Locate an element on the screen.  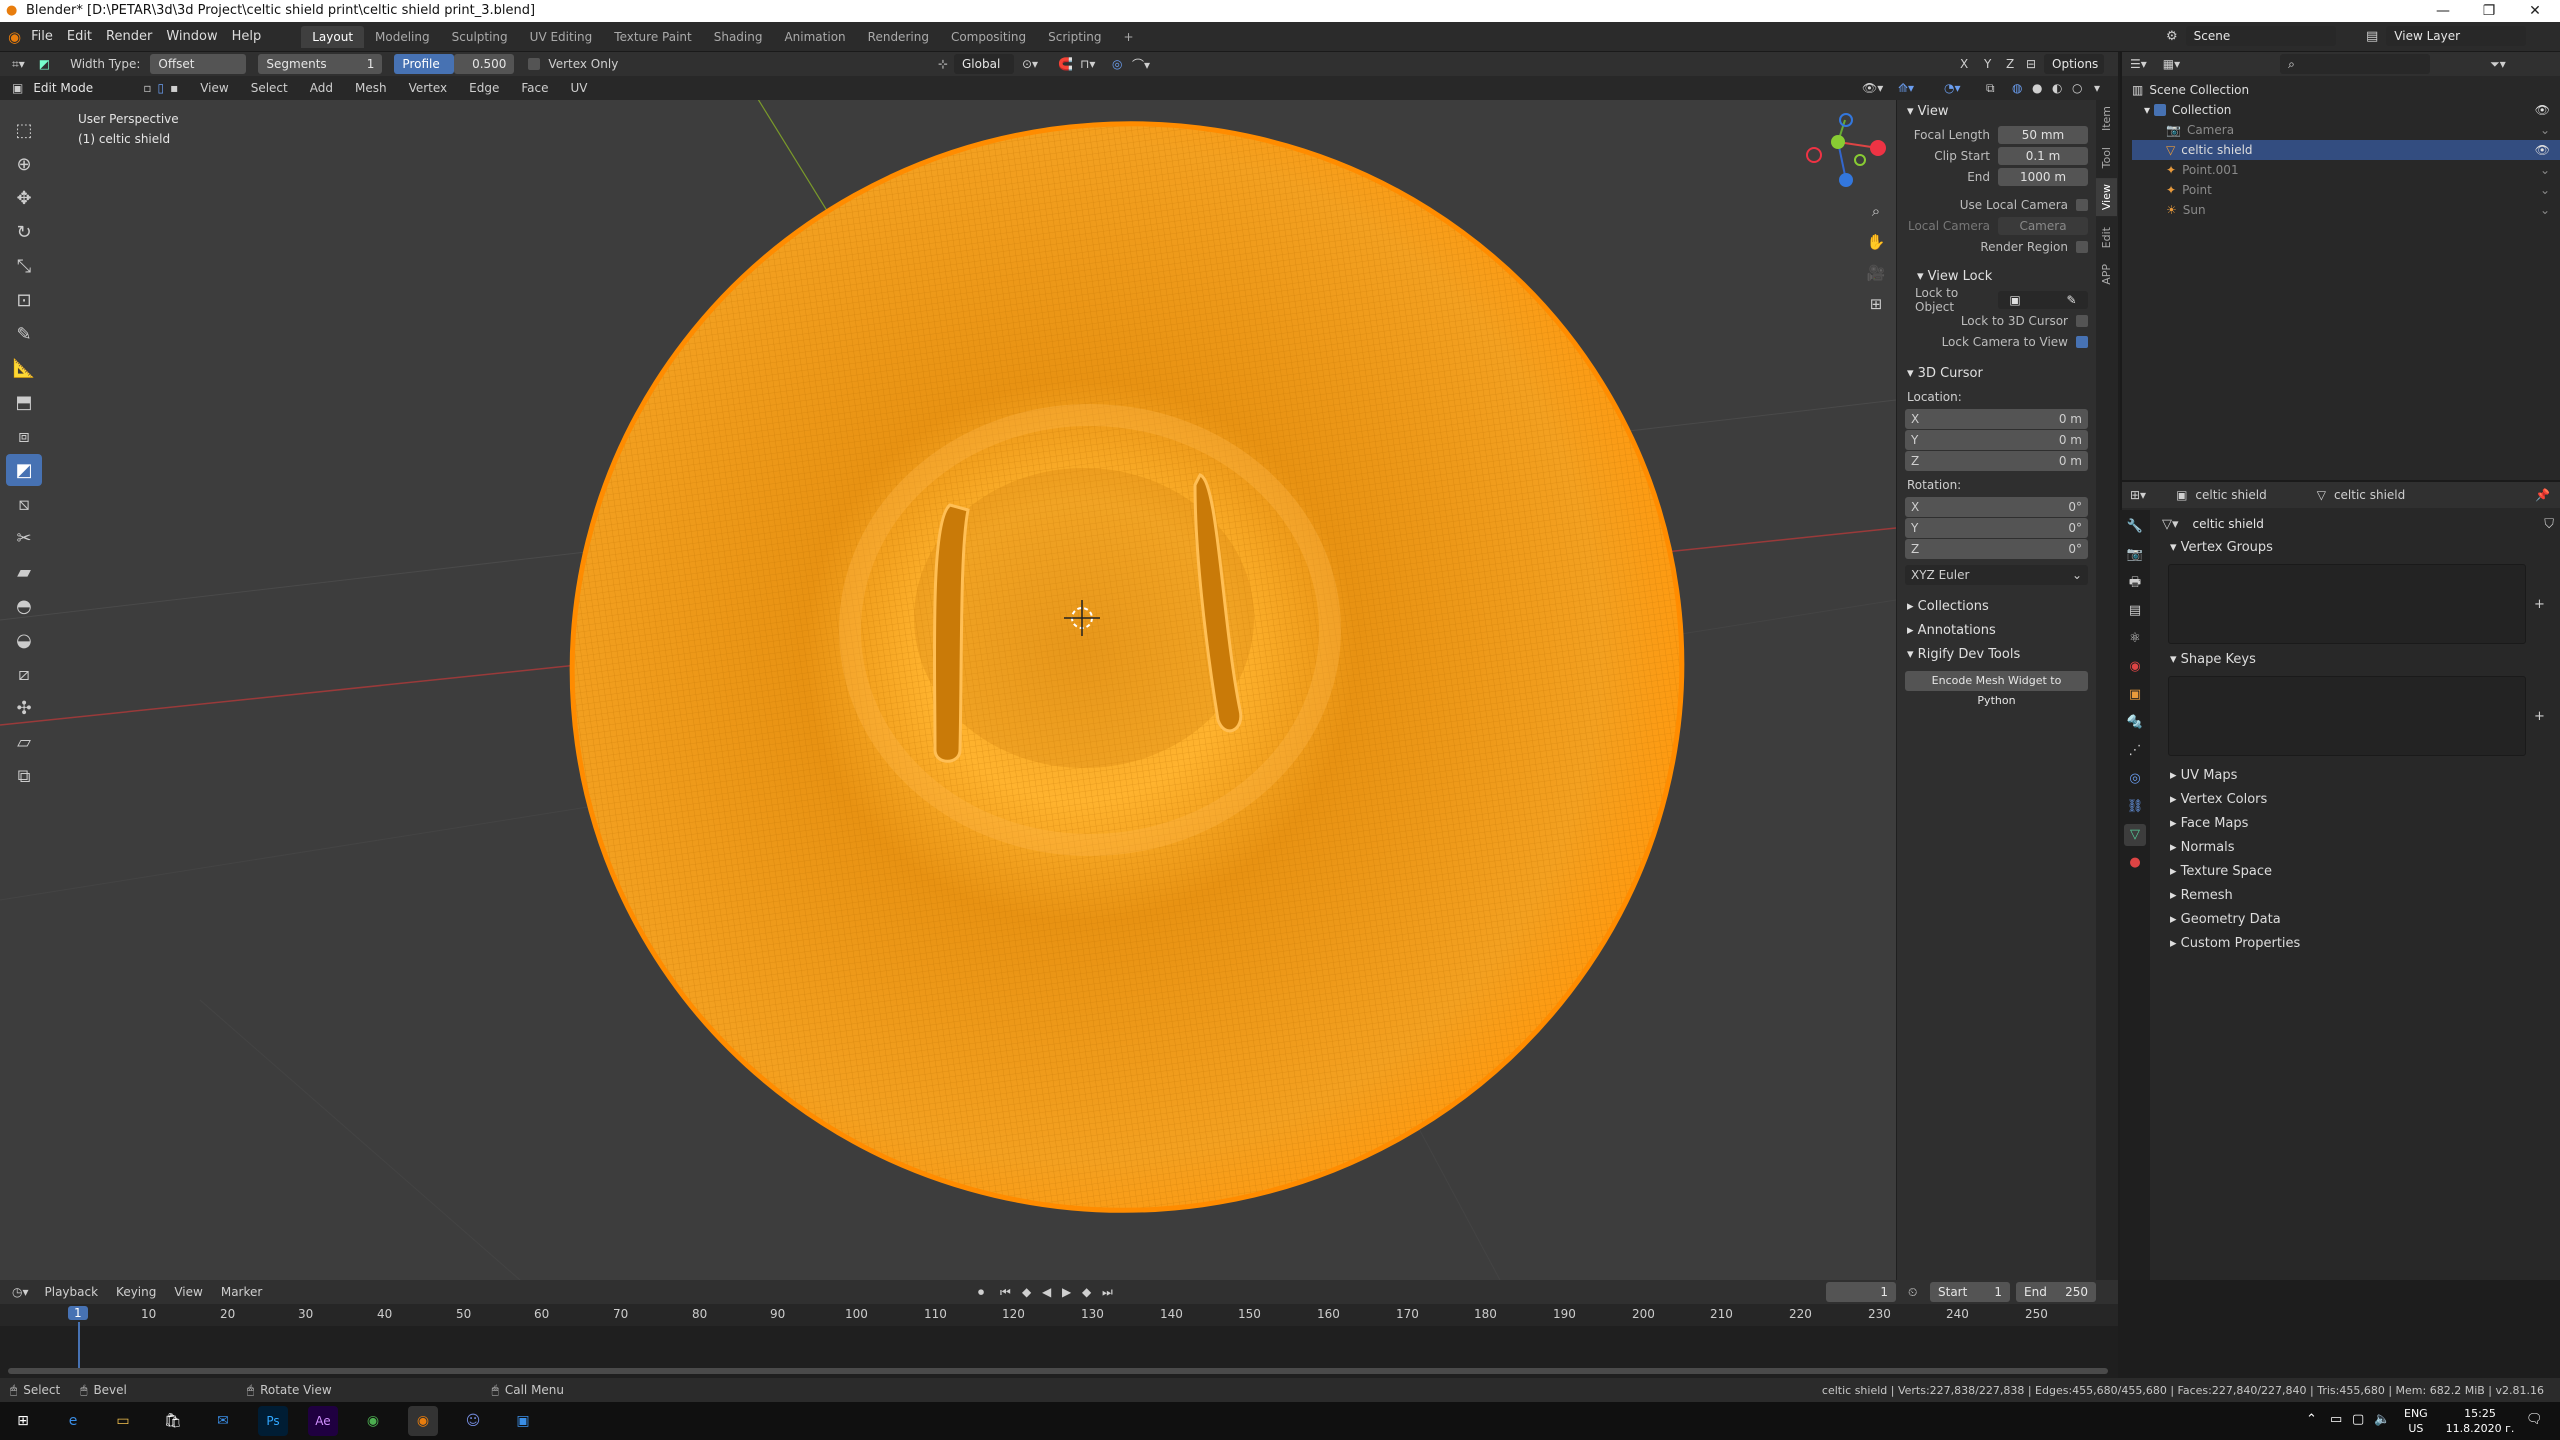
inset-tool-icon: ⧈ is located at coordinates (24, 436).